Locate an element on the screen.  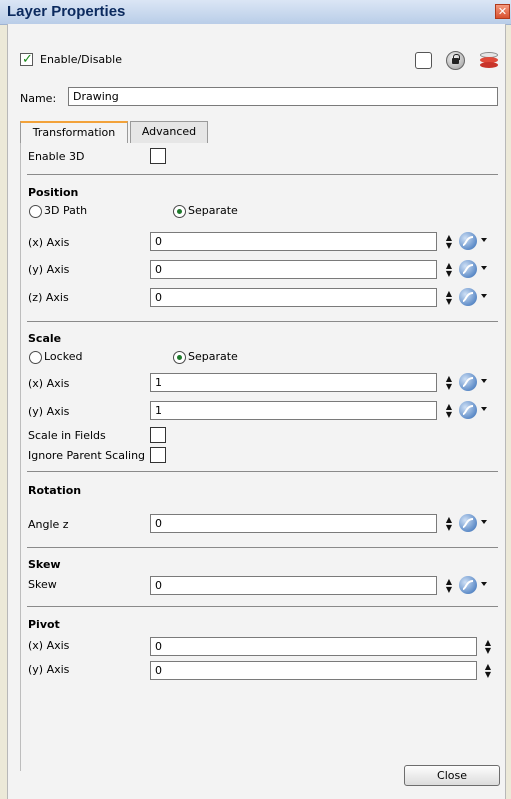
position-separate-label: Separate is located at coordinates (213, 210).